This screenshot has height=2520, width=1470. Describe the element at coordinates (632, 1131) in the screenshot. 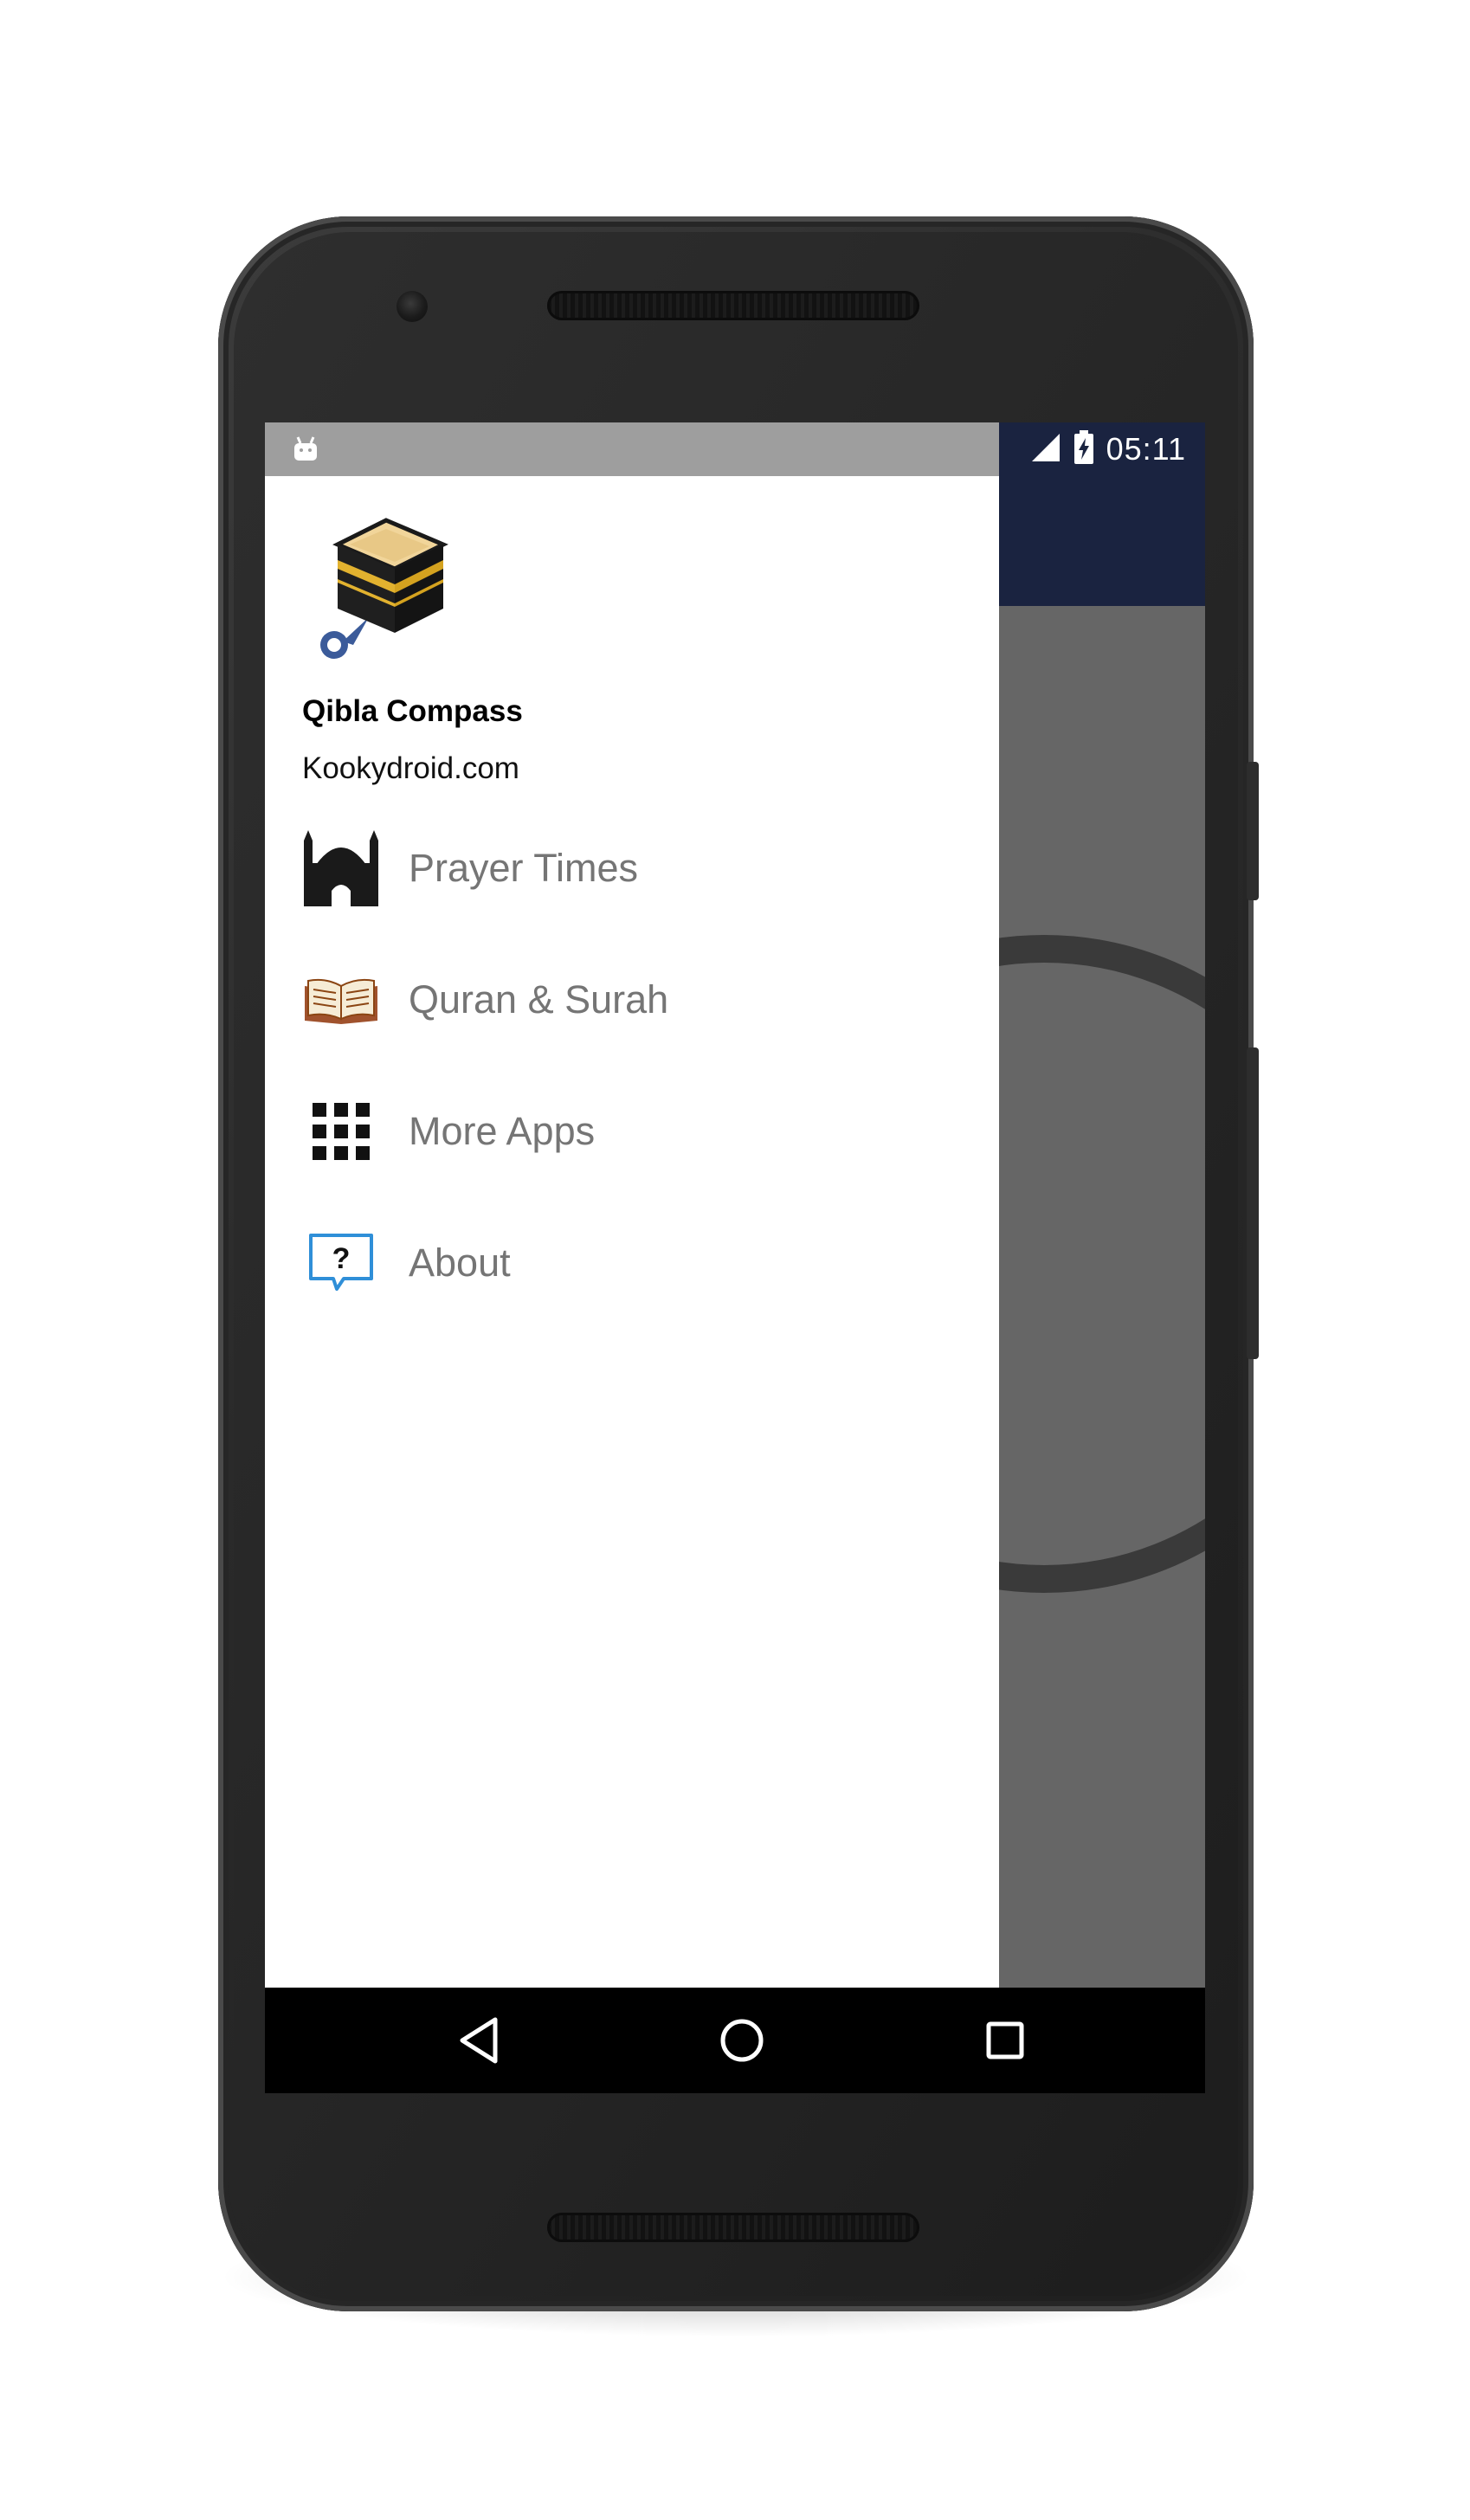

I see `menu-item-more-apps: More Apps` at that location.